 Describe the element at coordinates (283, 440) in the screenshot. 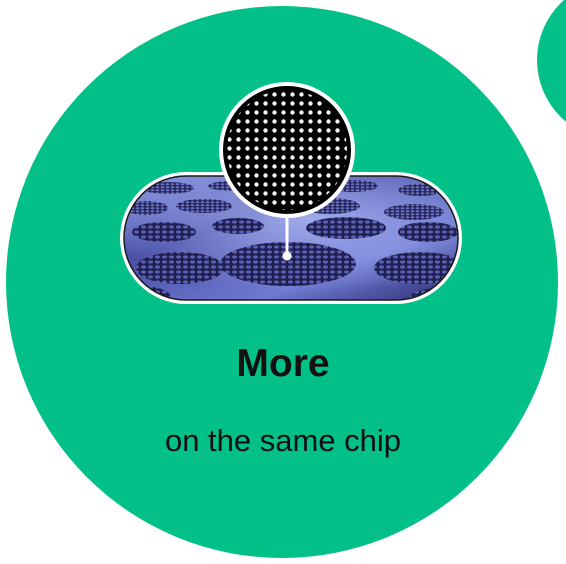

I see `subline: on the same chip` at that location.